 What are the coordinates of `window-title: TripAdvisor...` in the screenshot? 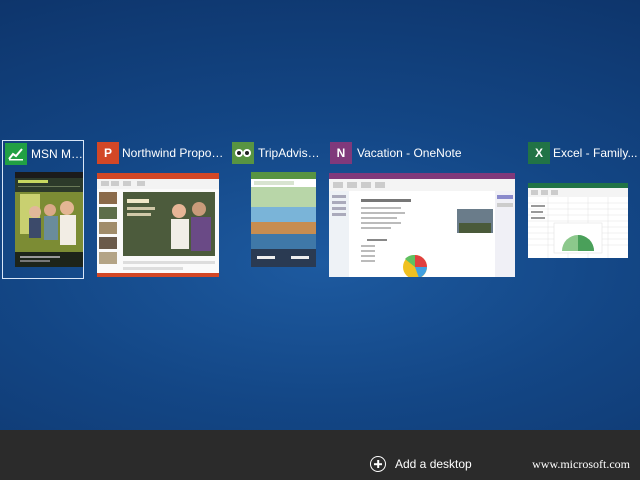 It's located at (291, 153).